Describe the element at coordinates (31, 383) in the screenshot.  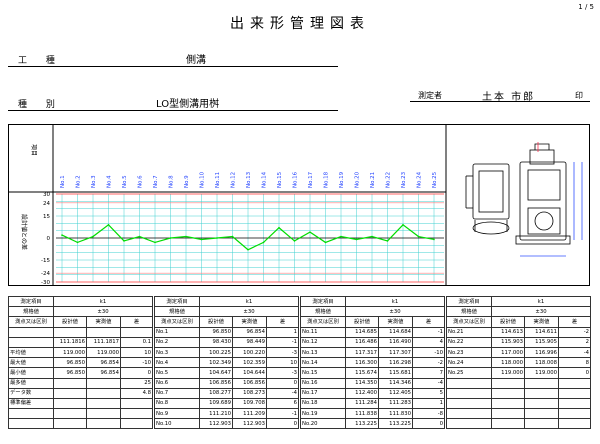
I see `table-cell: 最多値` at that location.